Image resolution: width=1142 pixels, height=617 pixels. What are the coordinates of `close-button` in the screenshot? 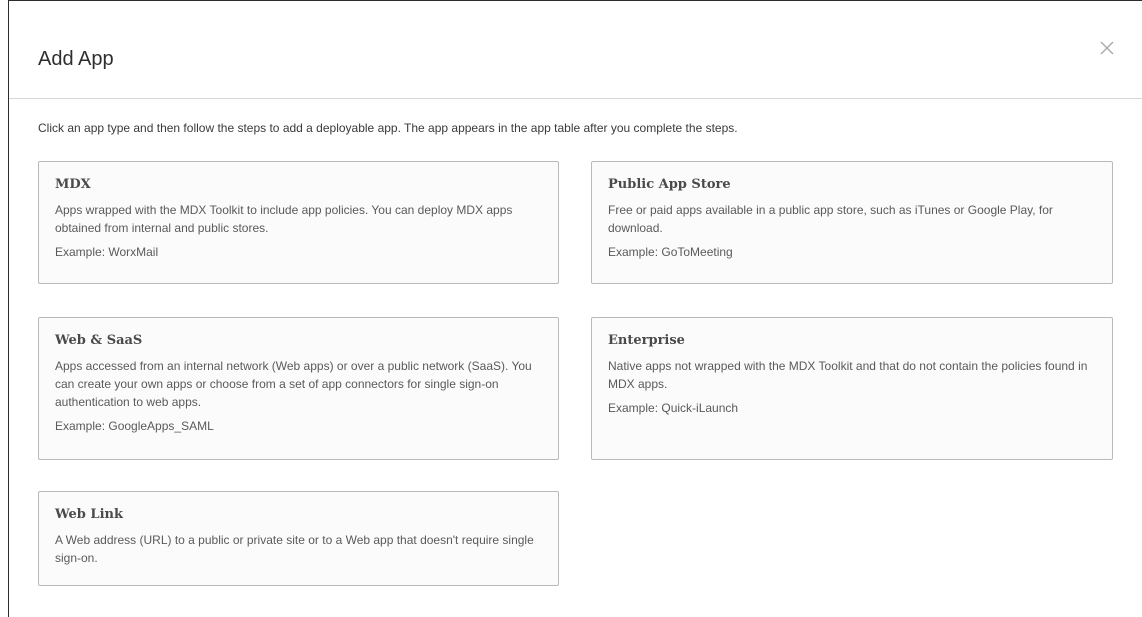 It's located at (1107, 48).